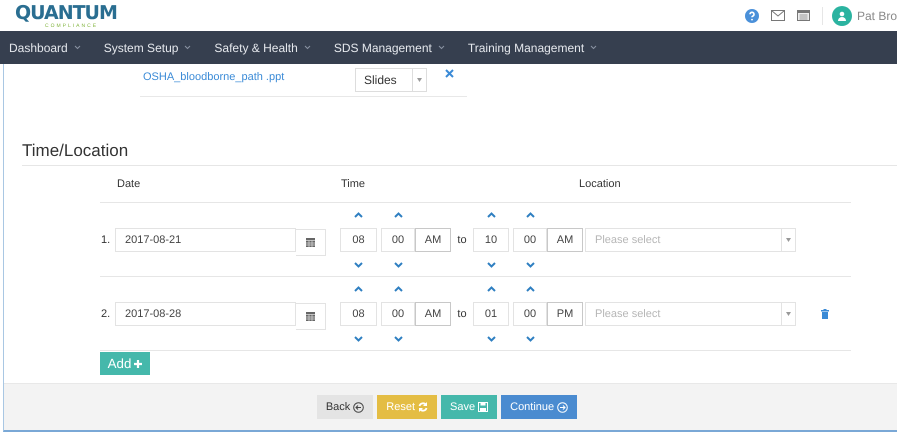 The width and height of the screenshot is (897, 432). What do you see at coordinates (106, 314) in the screenshot?
I see `row-number: 2.` at bounding box center [106, 314].